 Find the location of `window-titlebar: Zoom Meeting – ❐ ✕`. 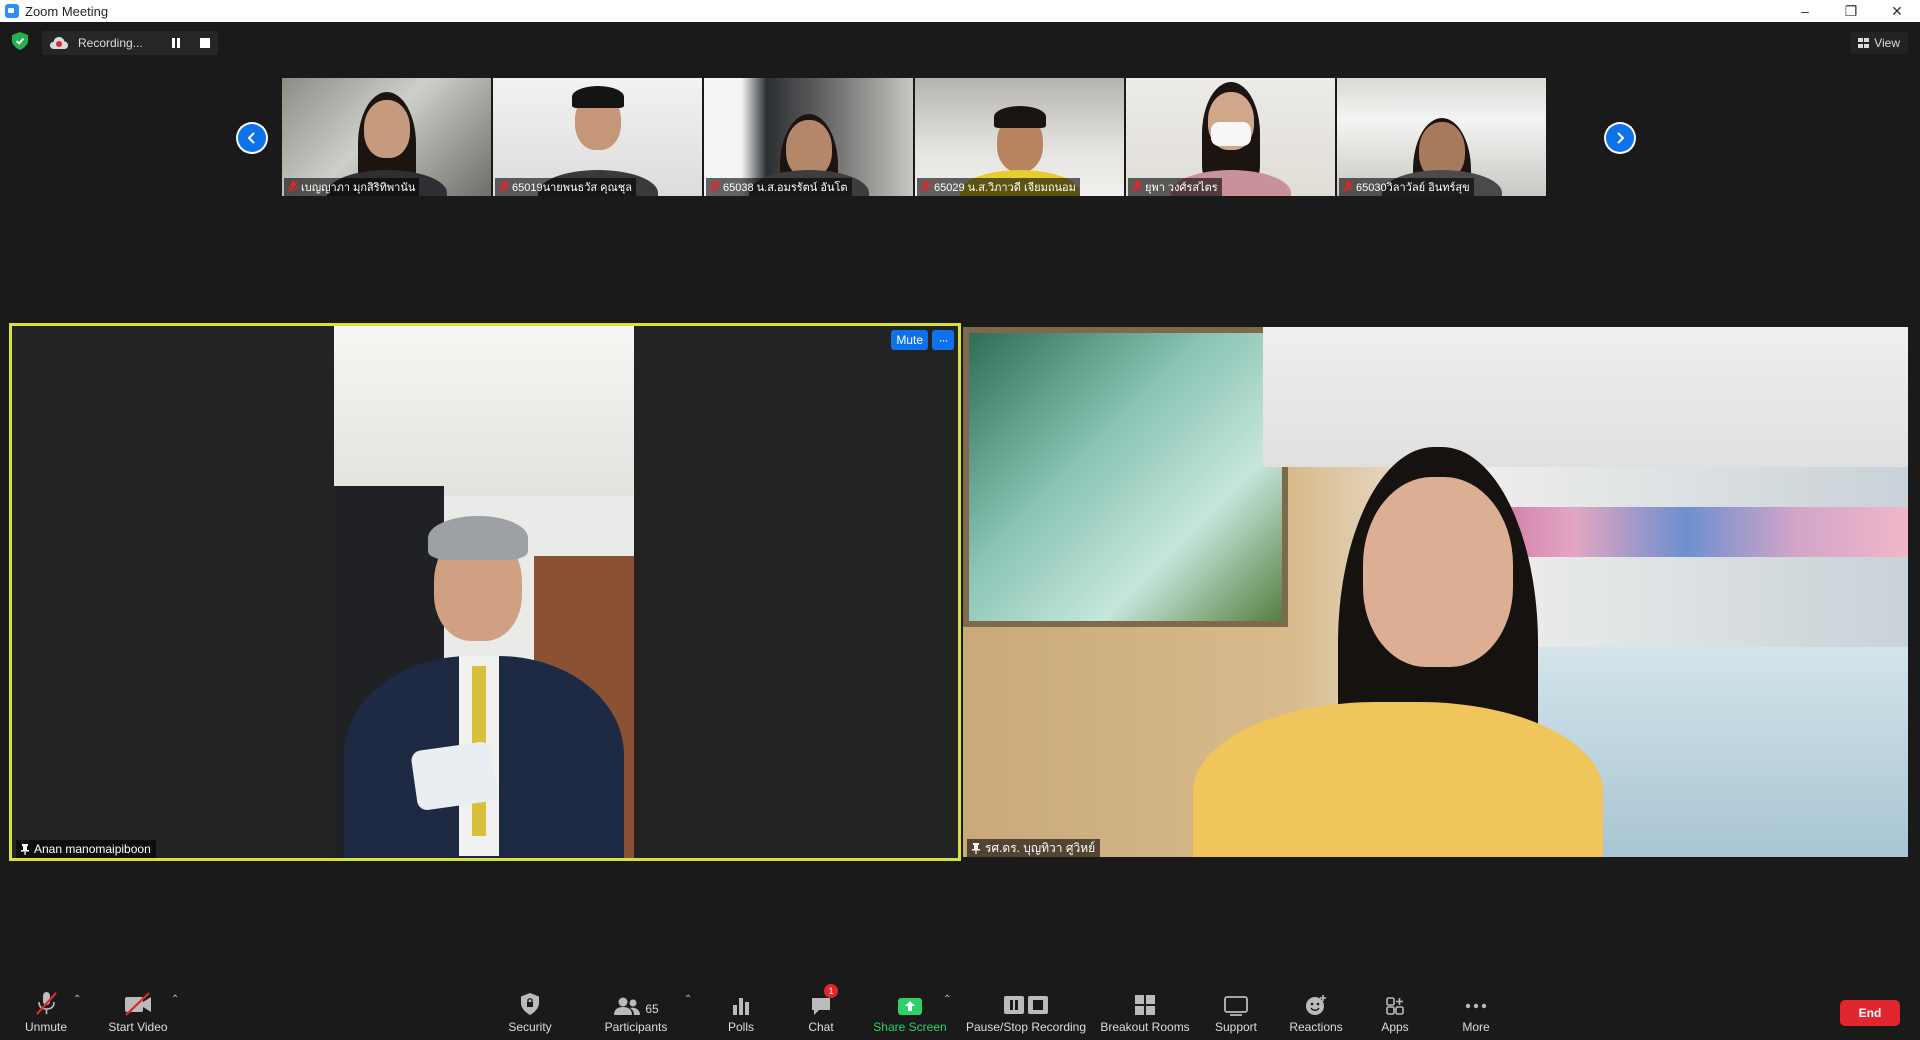

window-titlebar: Zoom Meeting – ❐ ✕ is located at coordinates (960, 11).